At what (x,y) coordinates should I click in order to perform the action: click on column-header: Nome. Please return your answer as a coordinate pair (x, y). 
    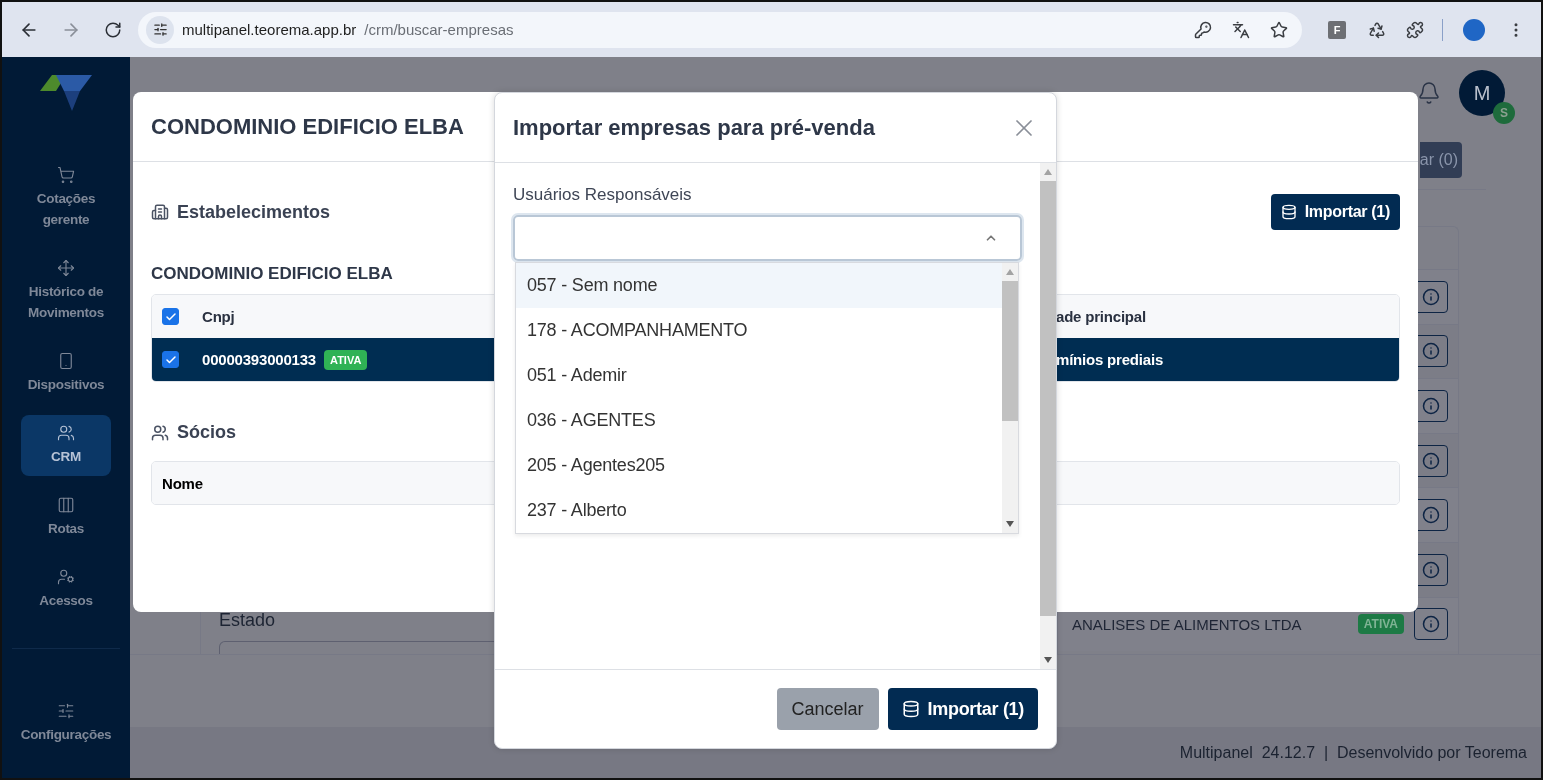
    Looking at the image, I should click on (182, 483).